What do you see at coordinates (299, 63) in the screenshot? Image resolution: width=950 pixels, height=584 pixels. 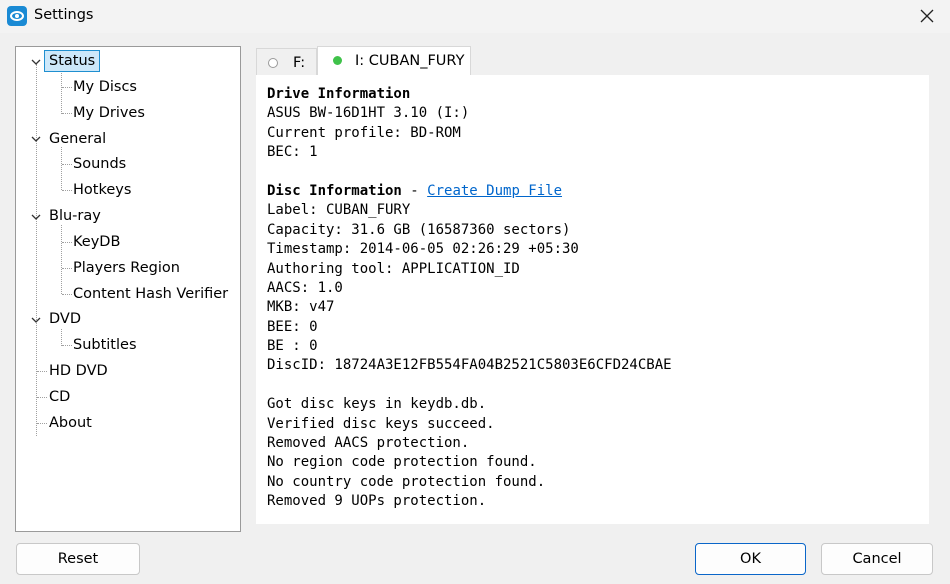 I see `tab-label: F:` at bounding box center [299, 63].